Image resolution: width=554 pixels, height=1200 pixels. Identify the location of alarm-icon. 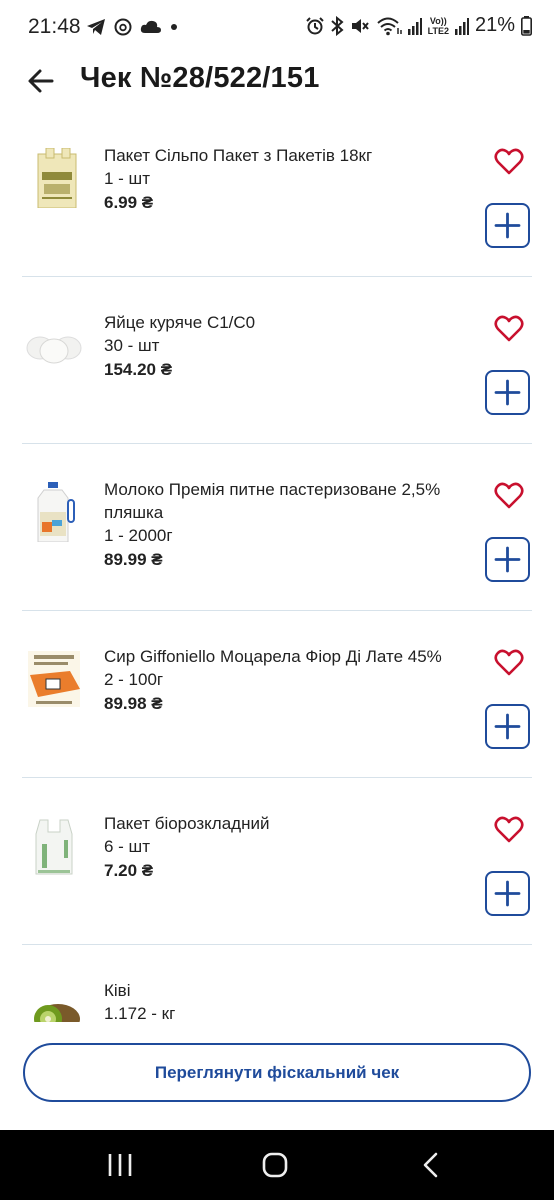
(314, 25).